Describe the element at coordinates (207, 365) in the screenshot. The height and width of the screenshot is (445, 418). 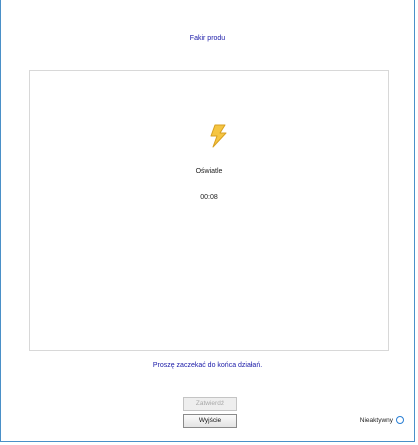
I see `wait-message: Proszę zaczekać do końca działań.` at that location.